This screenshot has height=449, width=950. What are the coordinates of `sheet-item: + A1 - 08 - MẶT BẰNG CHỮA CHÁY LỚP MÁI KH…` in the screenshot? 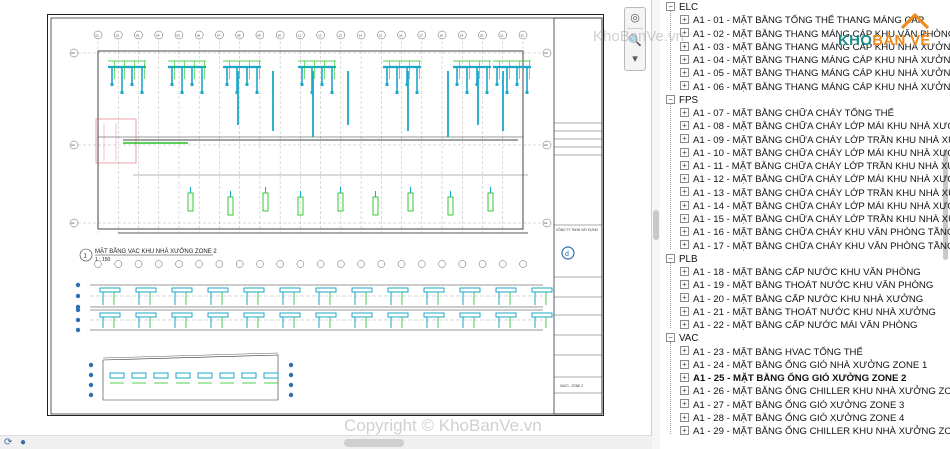 It's located at (815, 126).